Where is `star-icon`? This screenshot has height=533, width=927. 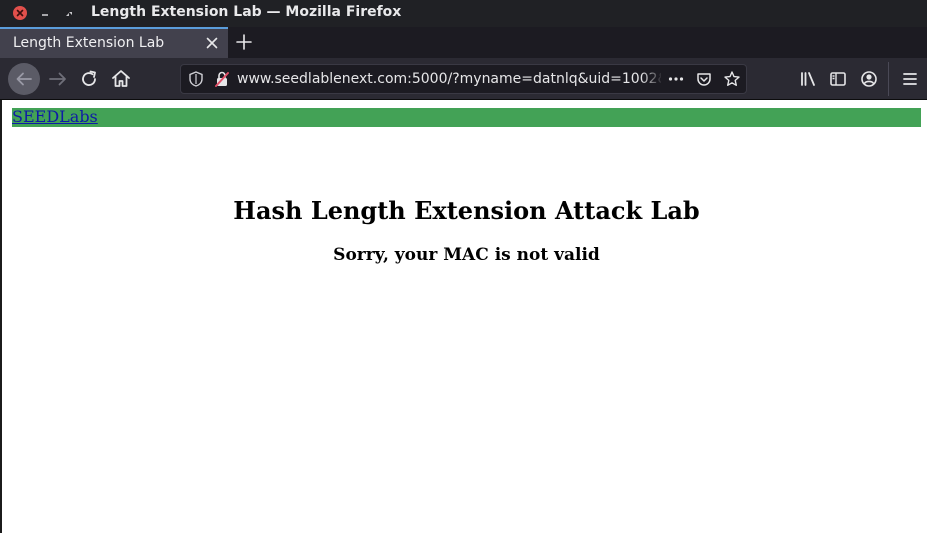 star-icon is located at coordinates (732, 79).